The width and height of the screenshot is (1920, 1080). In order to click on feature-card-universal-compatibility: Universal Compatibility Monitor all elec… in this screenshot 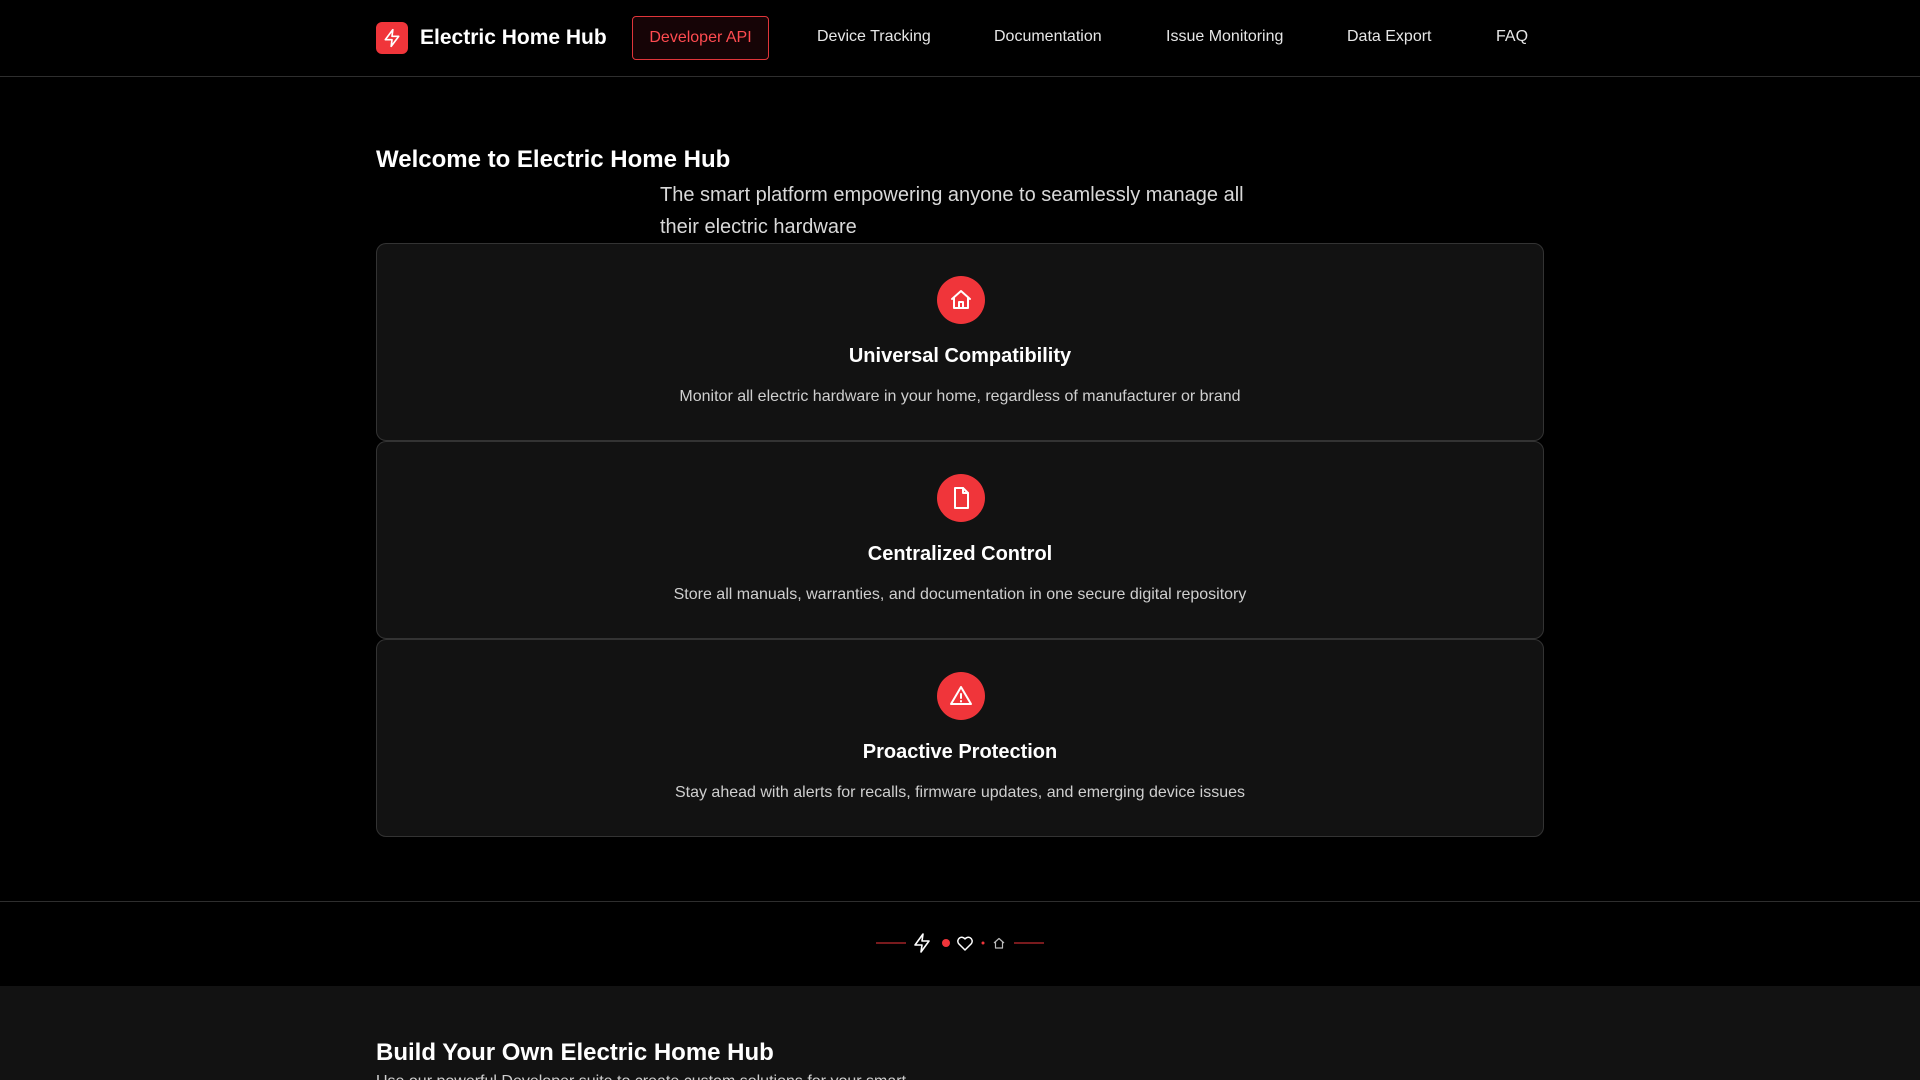, I will do `click(960, 342)`.